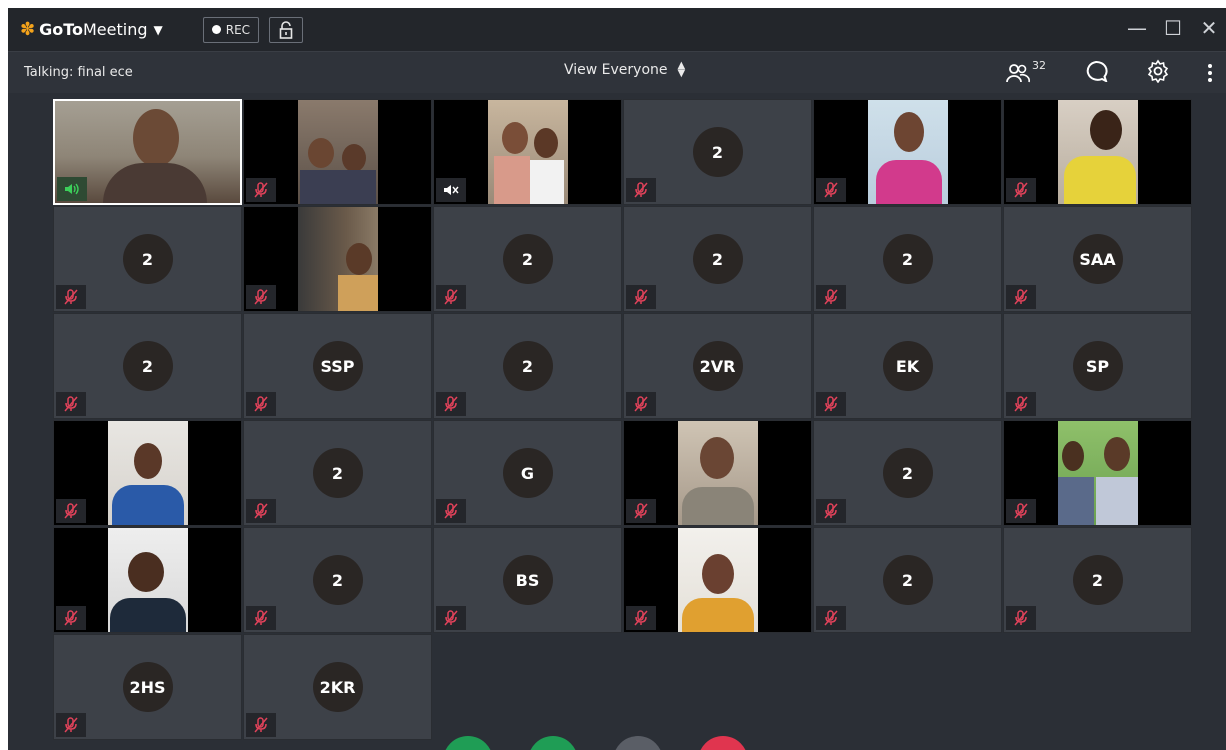 The height and width of the screenshot is (750, 1226). I want to click on settings-button, so click(1158, 73).